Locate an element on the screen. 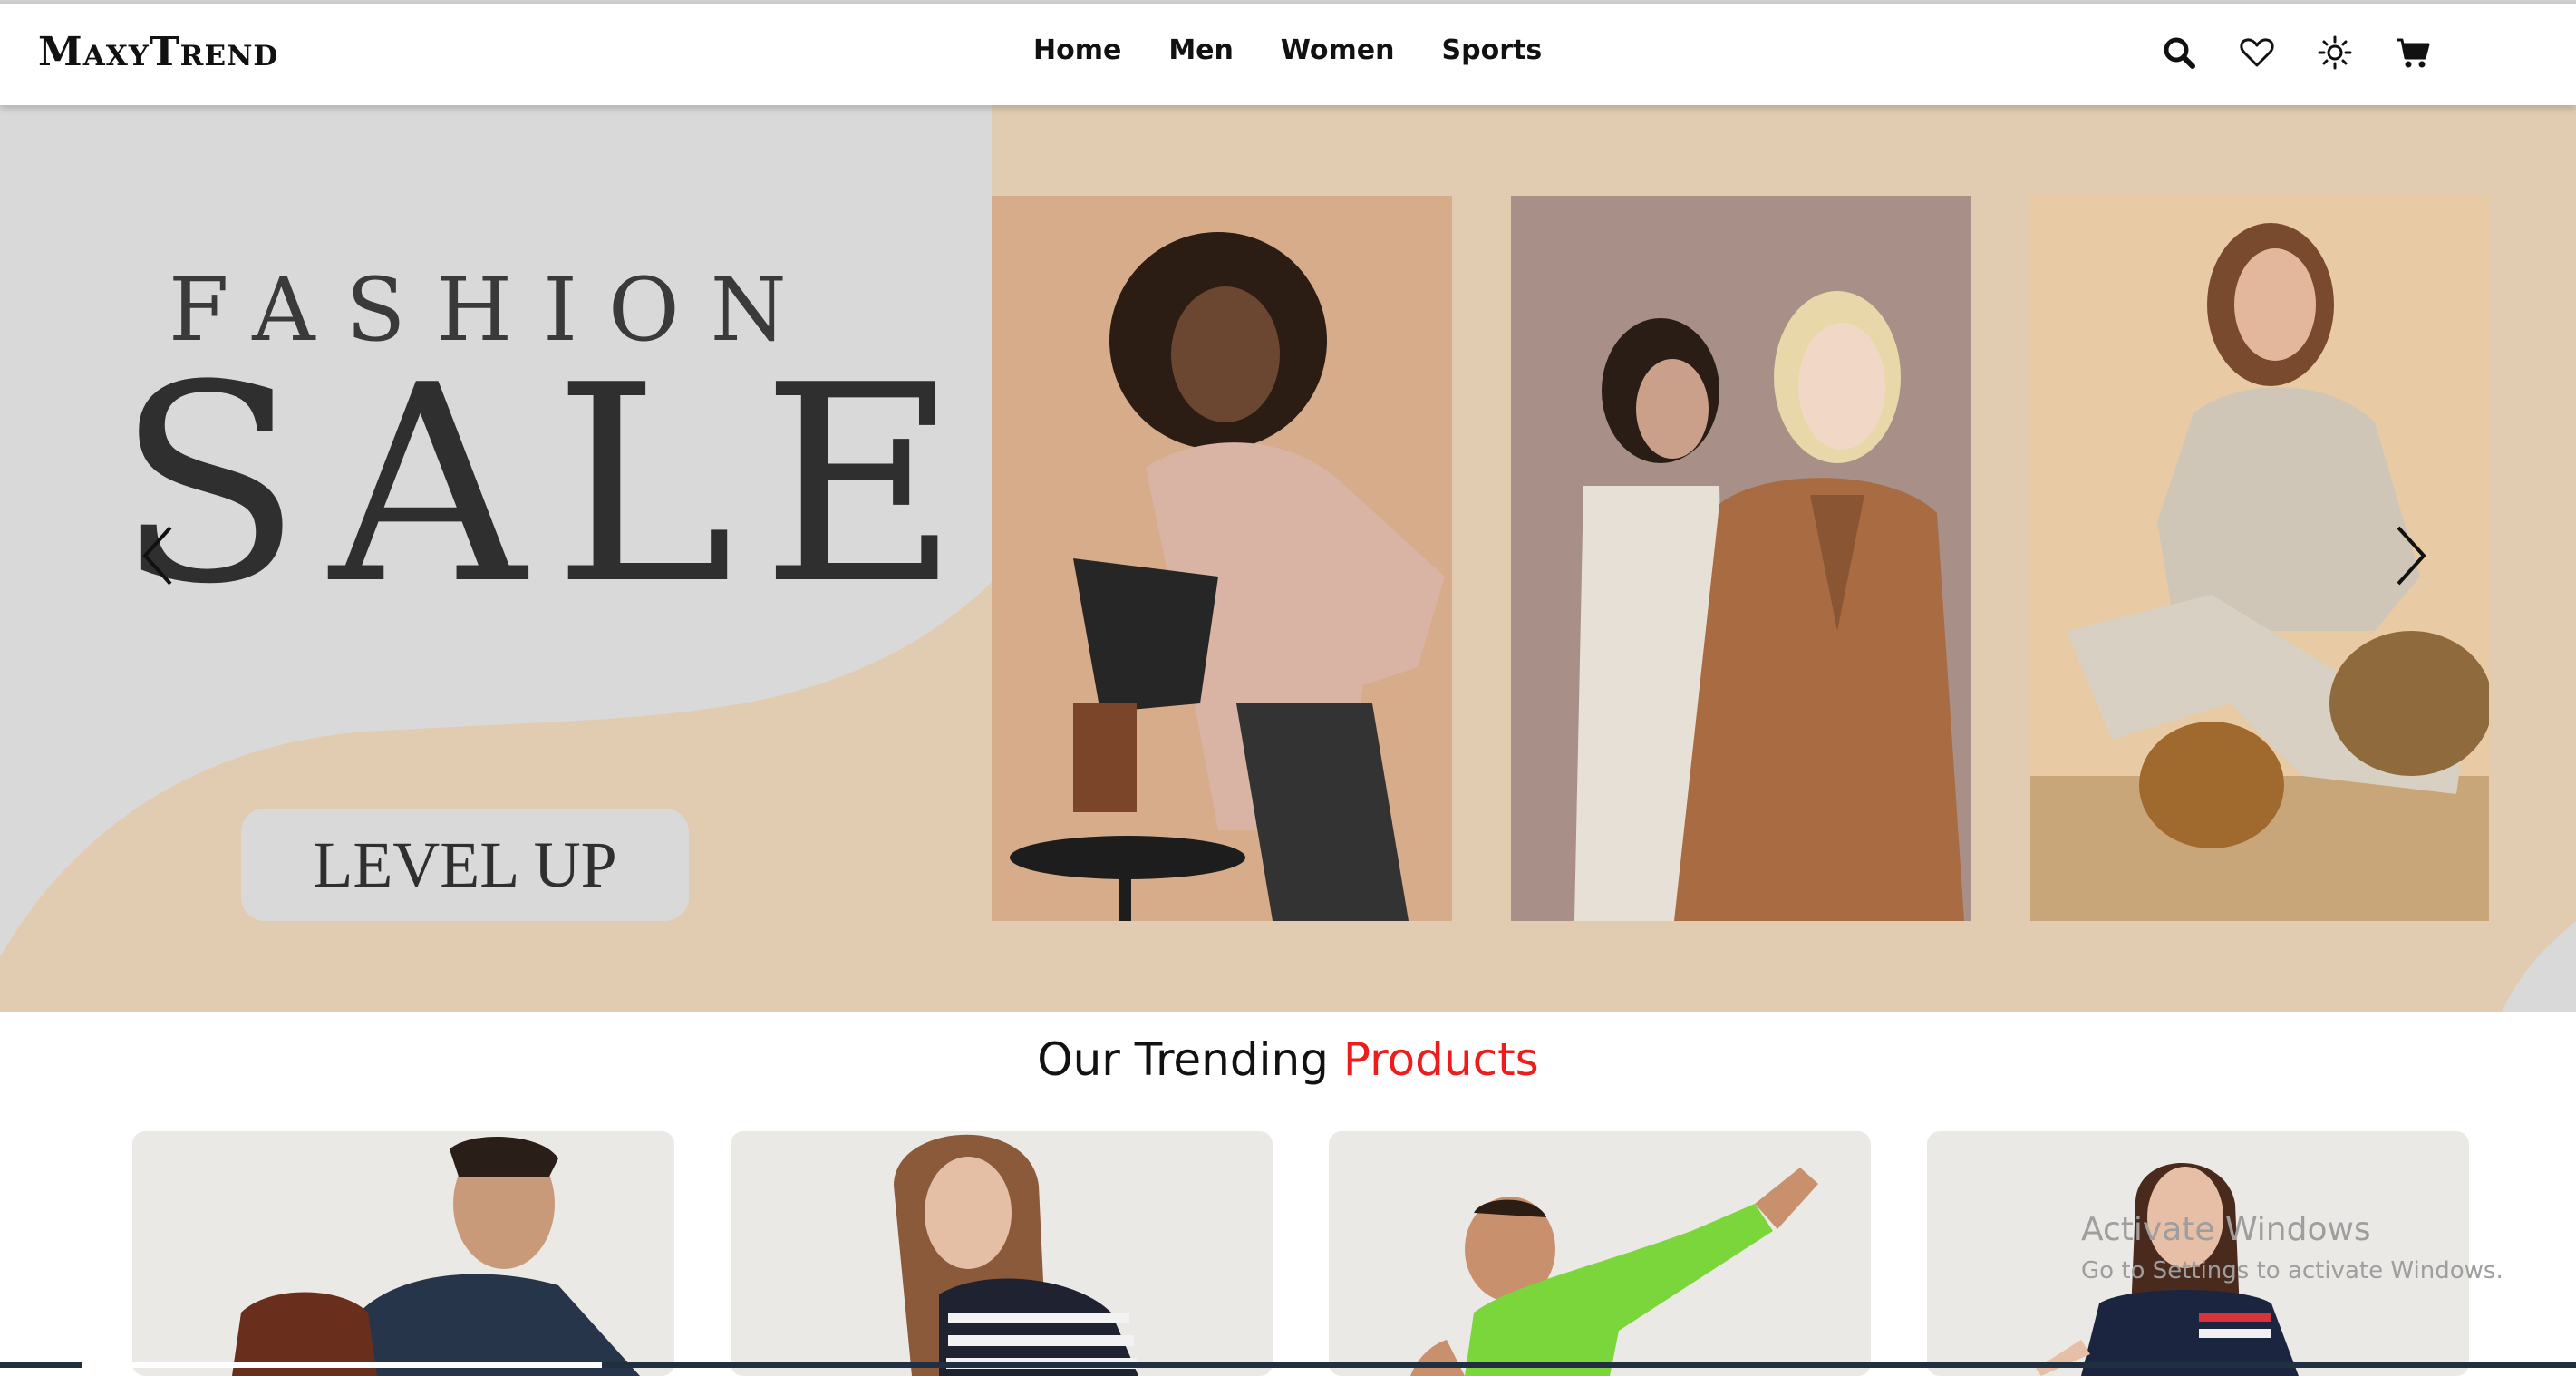 This screenshot has height=1376, width=2576. top-navbar: MaxyTrend Home Men Women Sports is located at coordinates (1288, 54).